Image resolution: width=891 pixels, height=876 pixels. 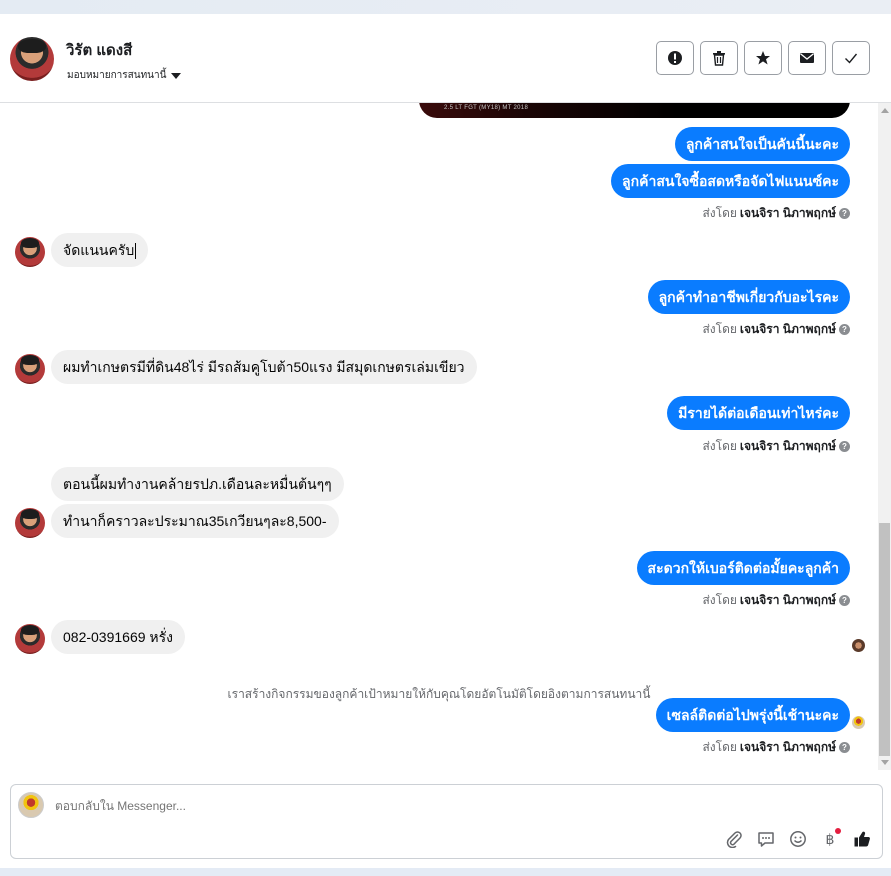 I want to click on trash-icon, so click(x=719, y=58).